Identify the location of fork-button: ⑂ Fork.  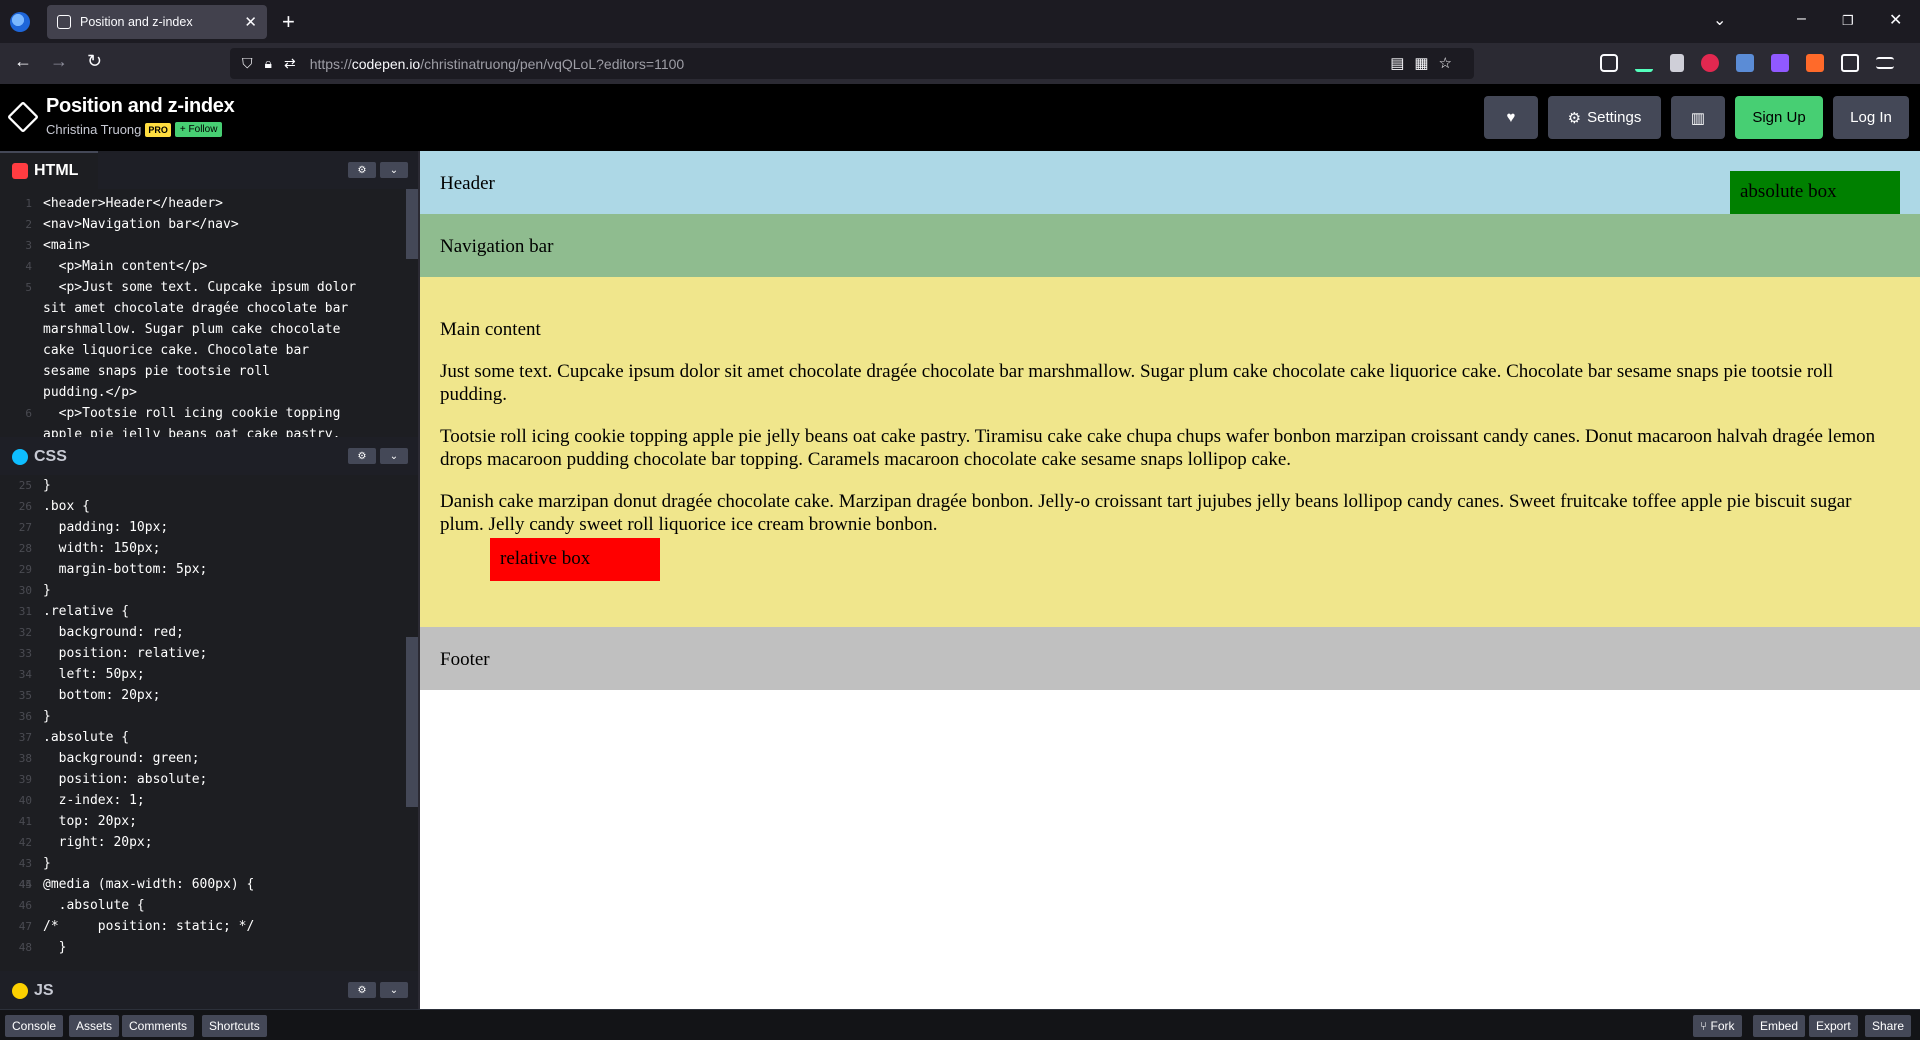
(1717, 1026).